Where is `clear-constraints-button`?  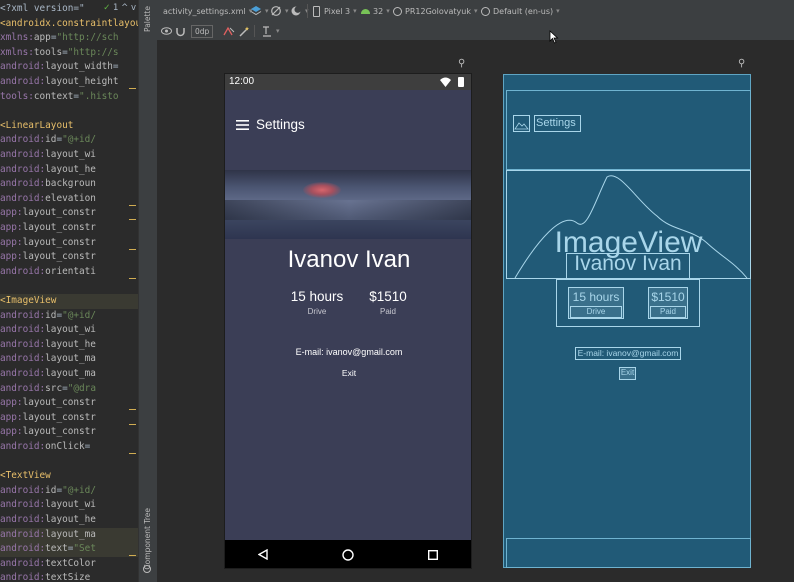
clear-constraints-button is located at coordinates (229, 31).